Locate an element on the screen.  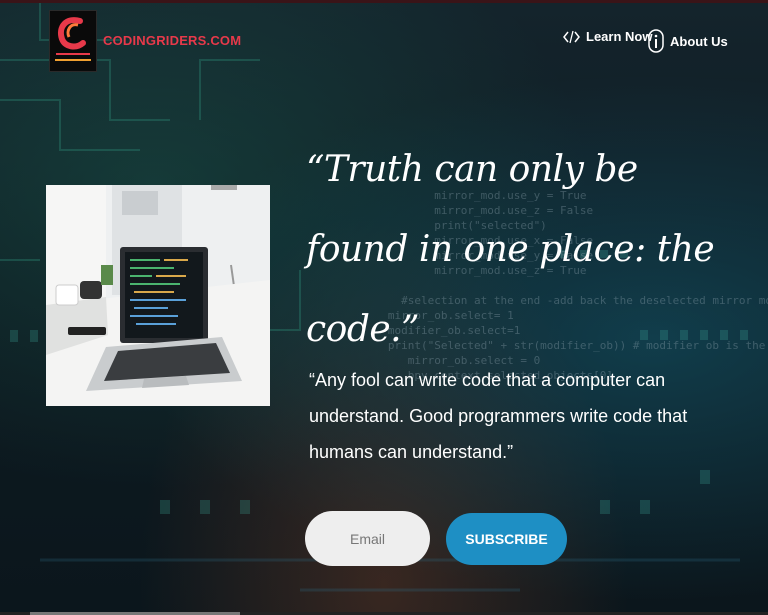
code-icon is located at coordinates (571, 37).